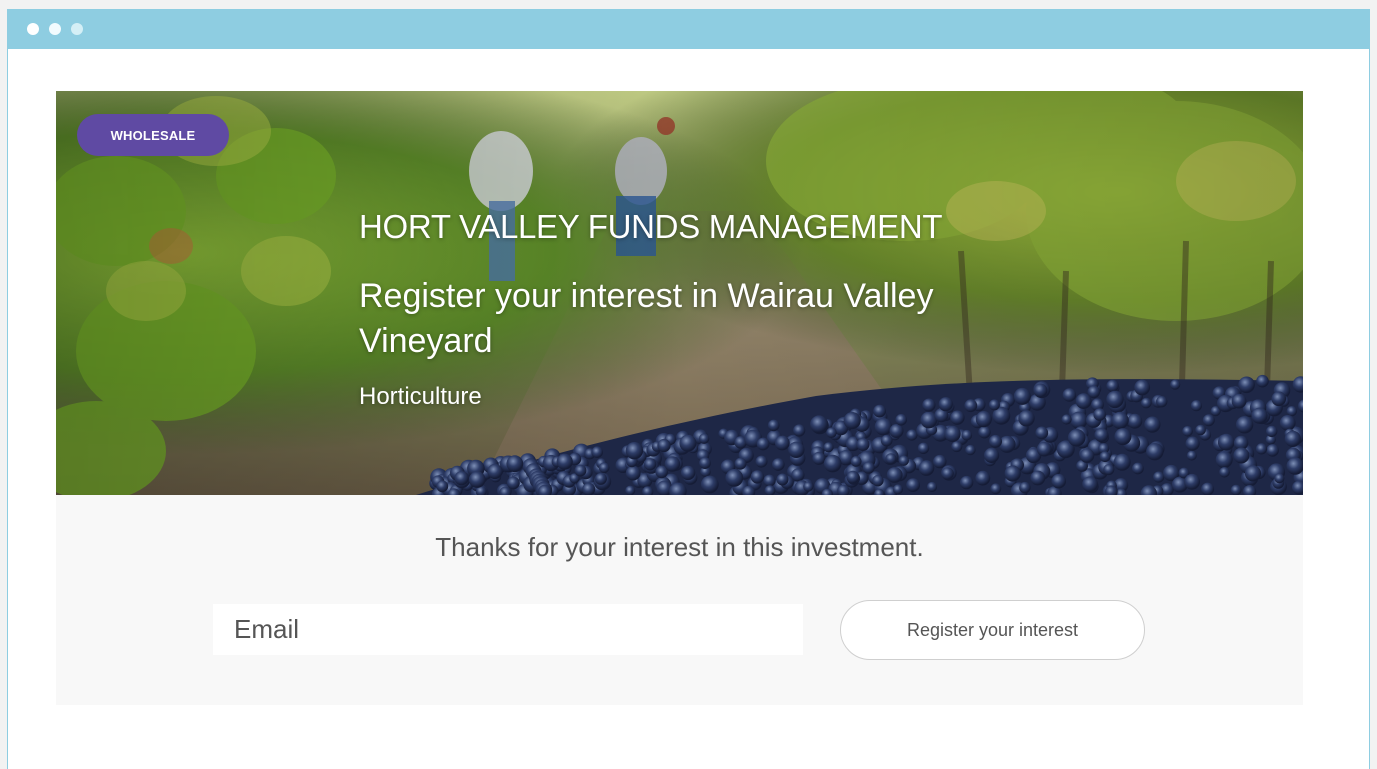 The width and height of the screenshot is (1377, 769). What do you see at coordinates (55, 29) in the screenshot?
I see `minimize-dot` at bounding box center [55, 29].